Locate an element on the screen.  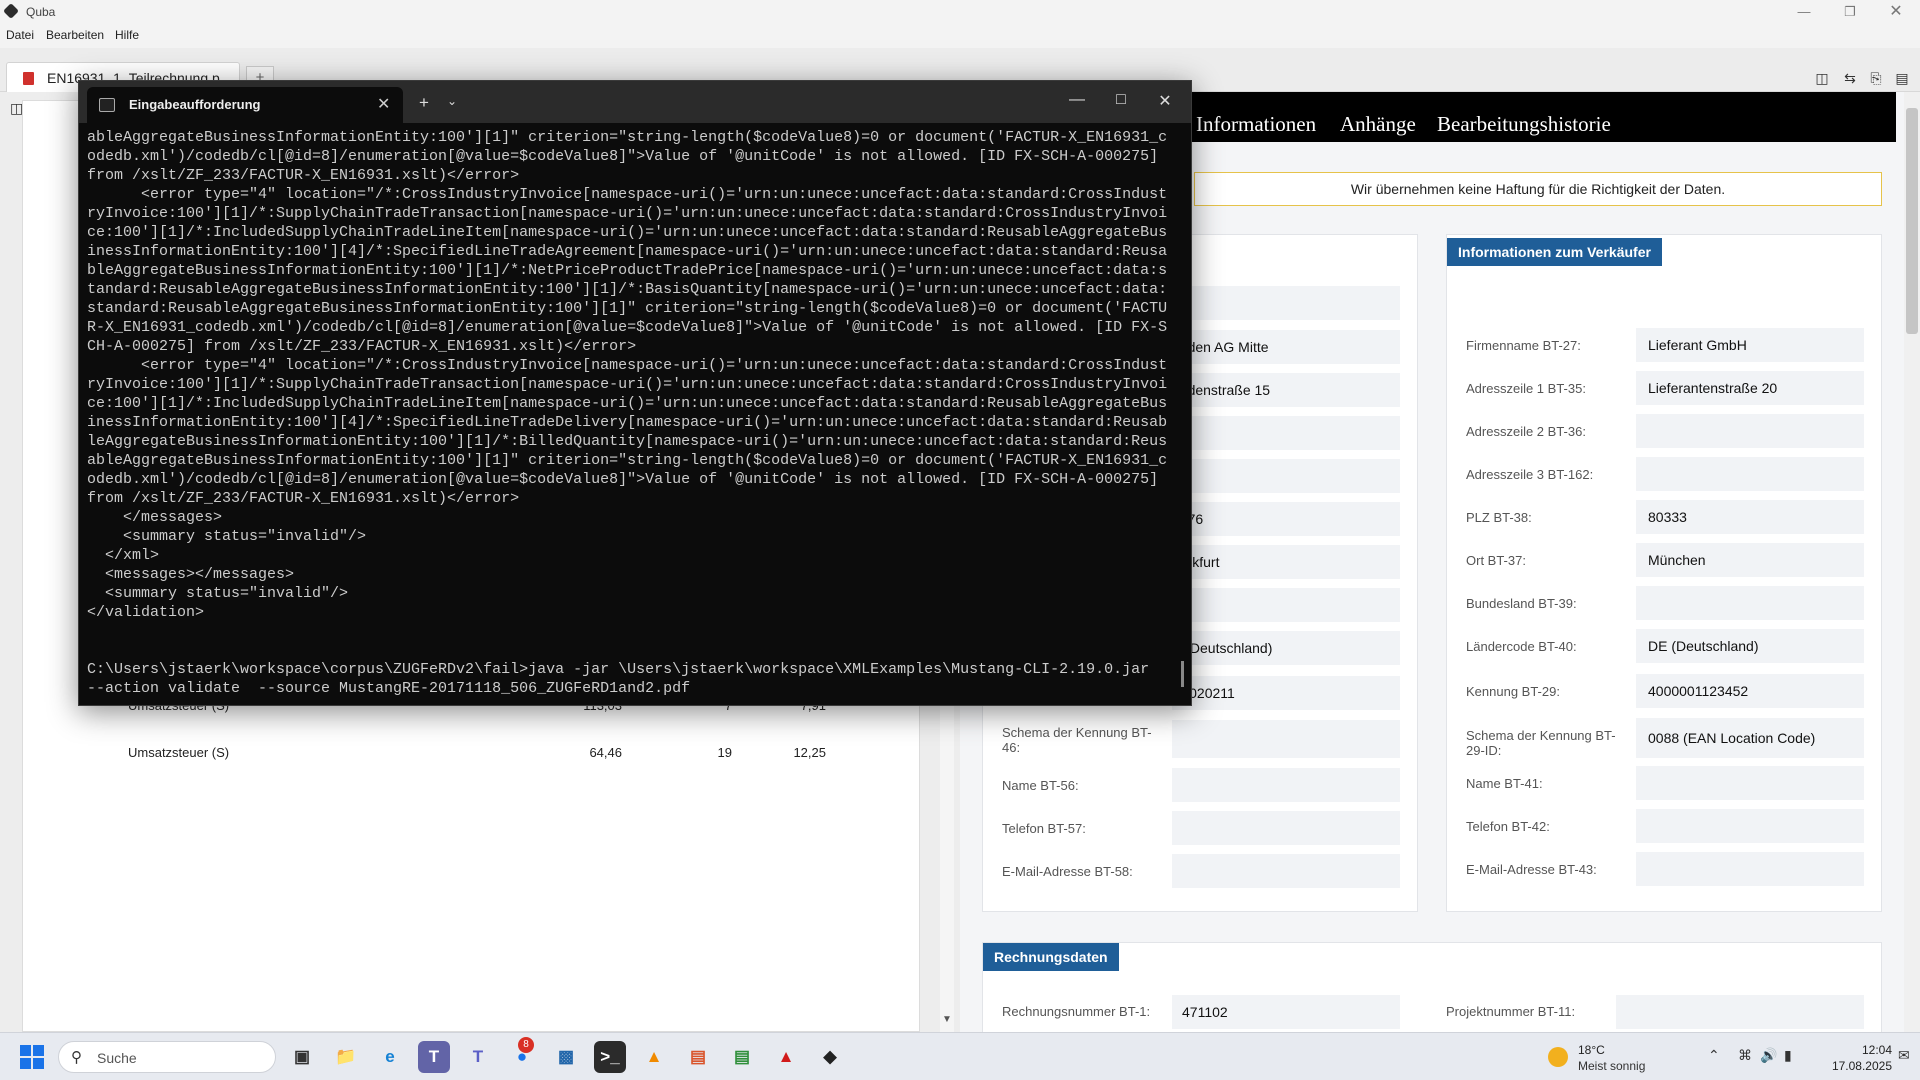
clock-time: 12:04 is located at coordinates (1857, 1050).